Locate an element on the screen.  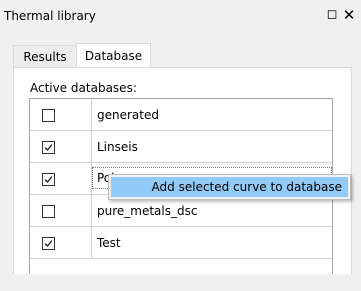
database-name: generated is located at coordinates (128, 115).